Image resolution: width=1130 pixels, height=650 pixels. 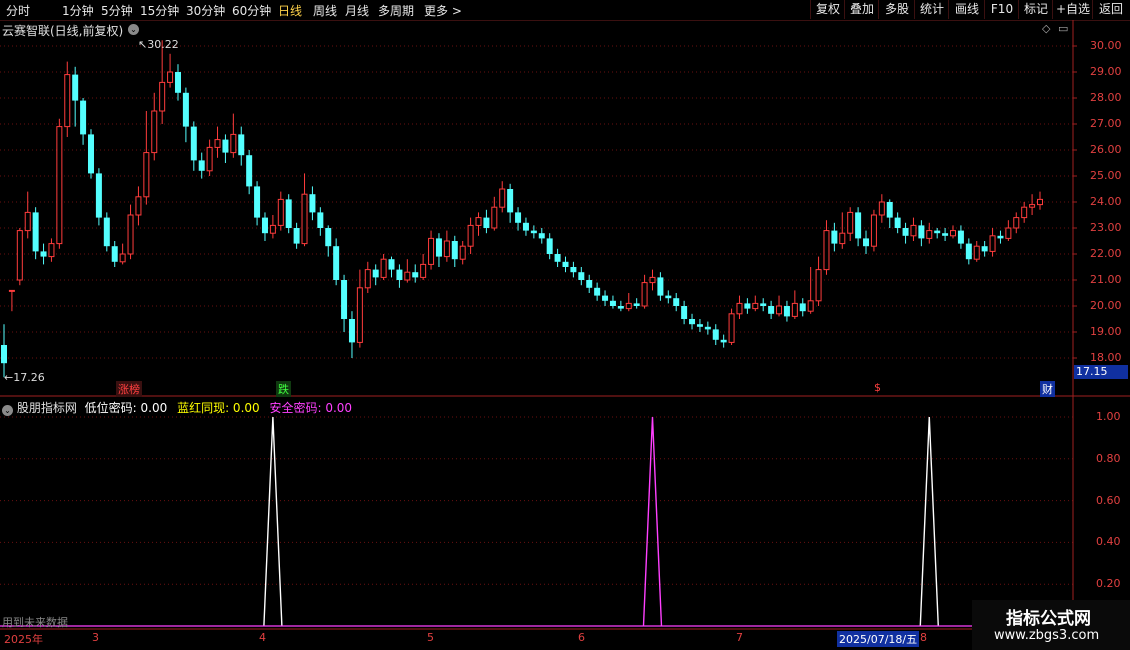 What do you see at coordinates (430, 637) in the screenshot?
I see `date-label: 5` at bounding box center [430, 637].